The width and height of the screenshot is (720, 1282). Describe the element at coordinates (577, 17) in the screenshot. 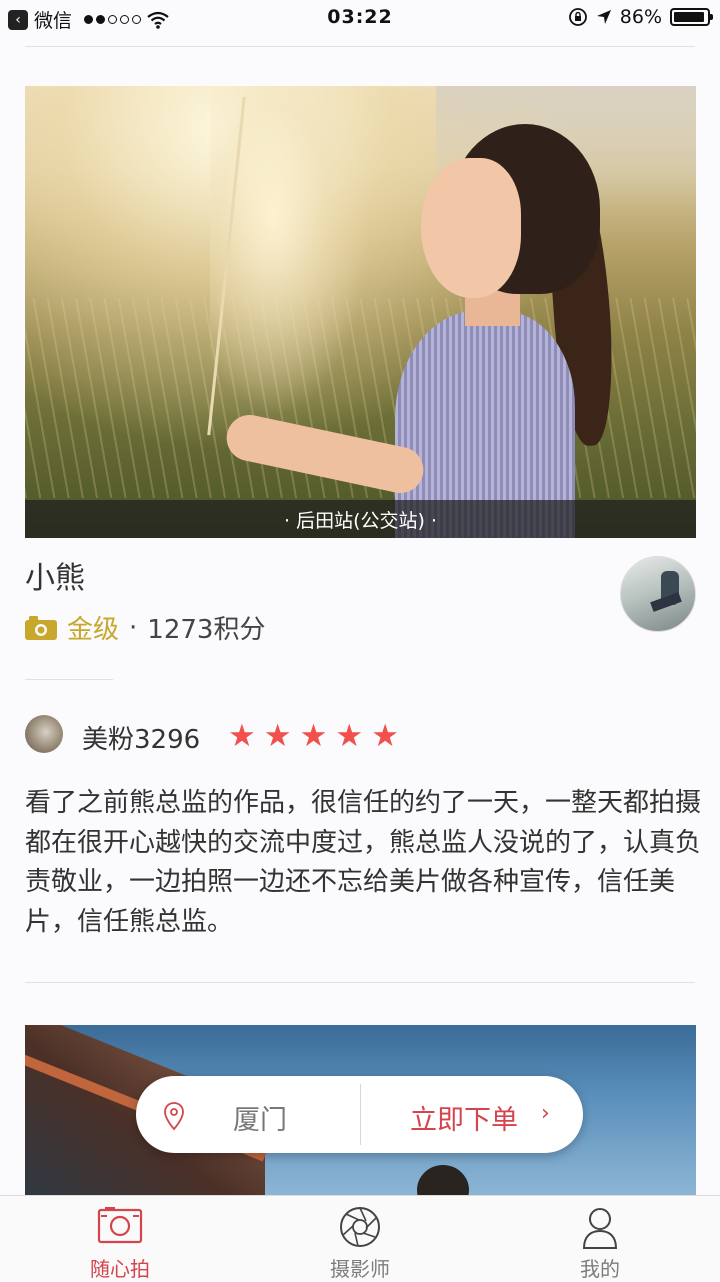

I see `rotation-lock-icon` at that location.